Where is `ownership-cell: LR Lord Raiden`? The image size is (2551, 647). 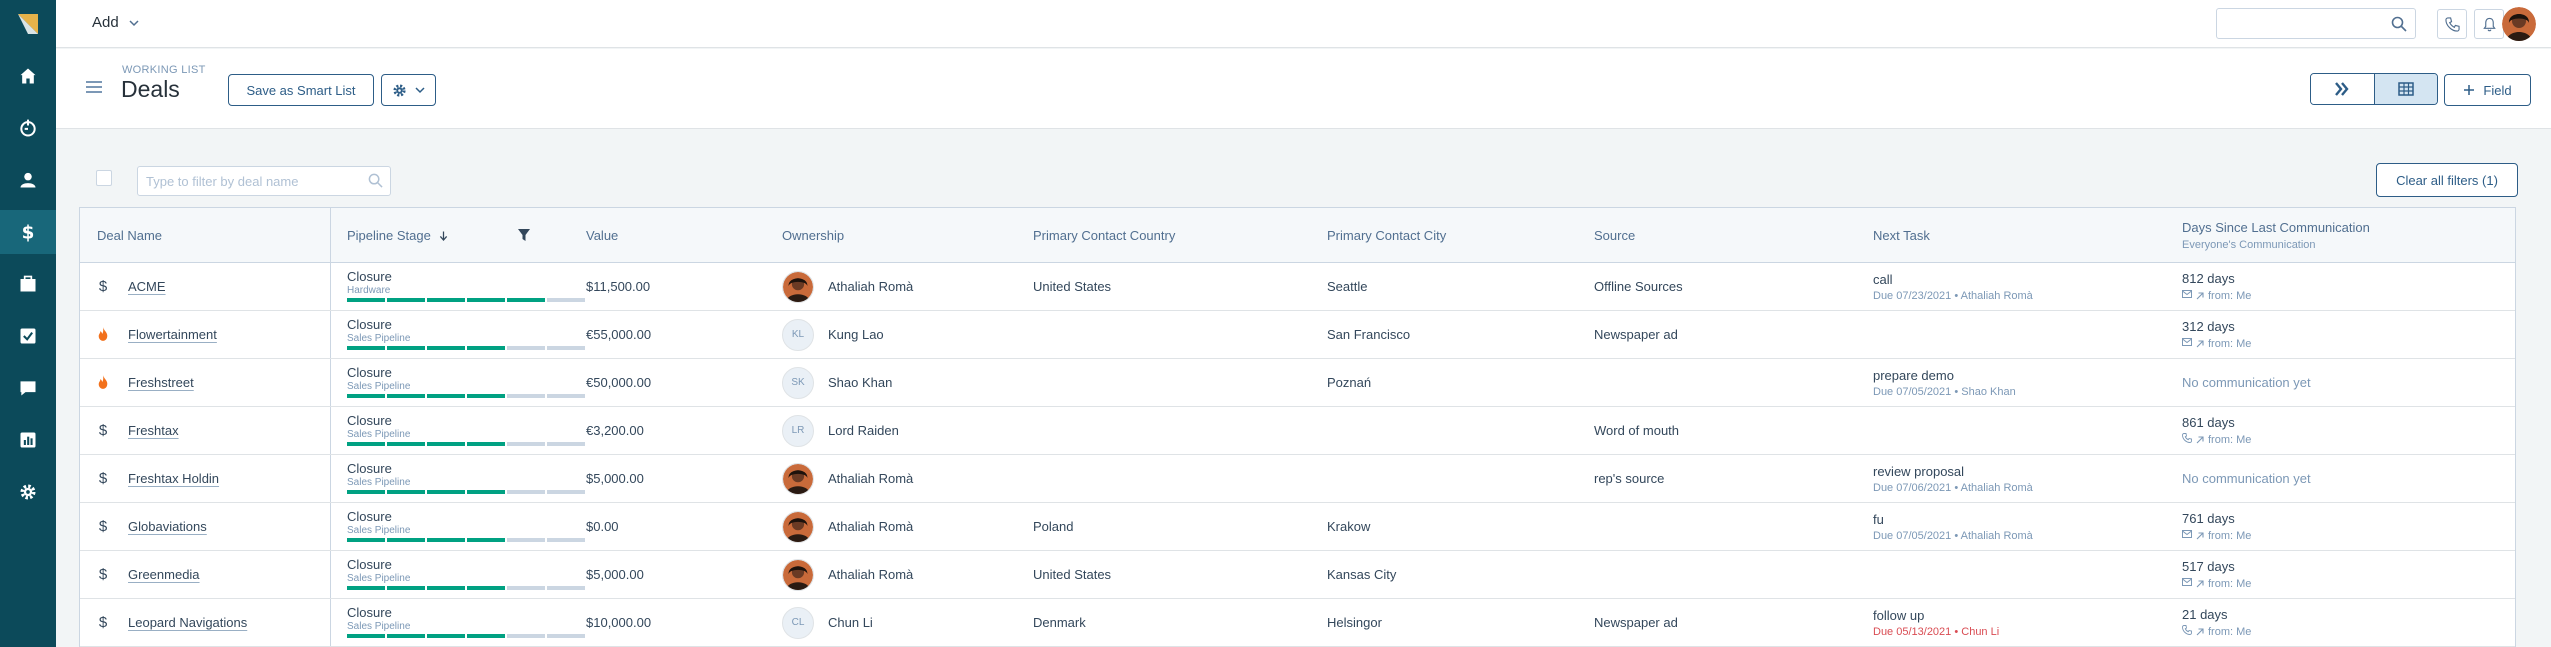 ownership-cell: LR Lord Raiden is located at coordinates (840, 430).